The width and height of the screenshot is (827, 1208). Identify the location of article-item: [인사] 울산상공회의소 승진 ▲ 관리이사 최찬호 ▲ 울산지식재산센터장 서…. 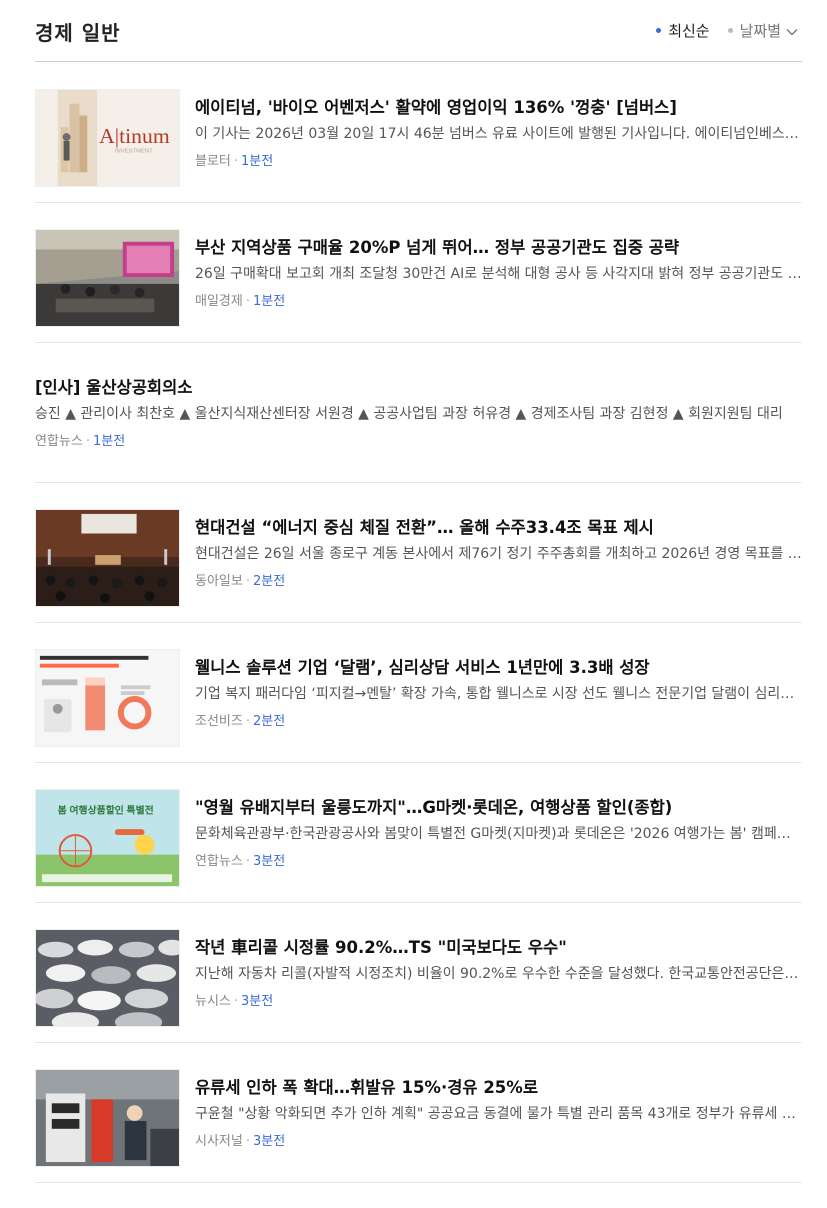
(418, 413).